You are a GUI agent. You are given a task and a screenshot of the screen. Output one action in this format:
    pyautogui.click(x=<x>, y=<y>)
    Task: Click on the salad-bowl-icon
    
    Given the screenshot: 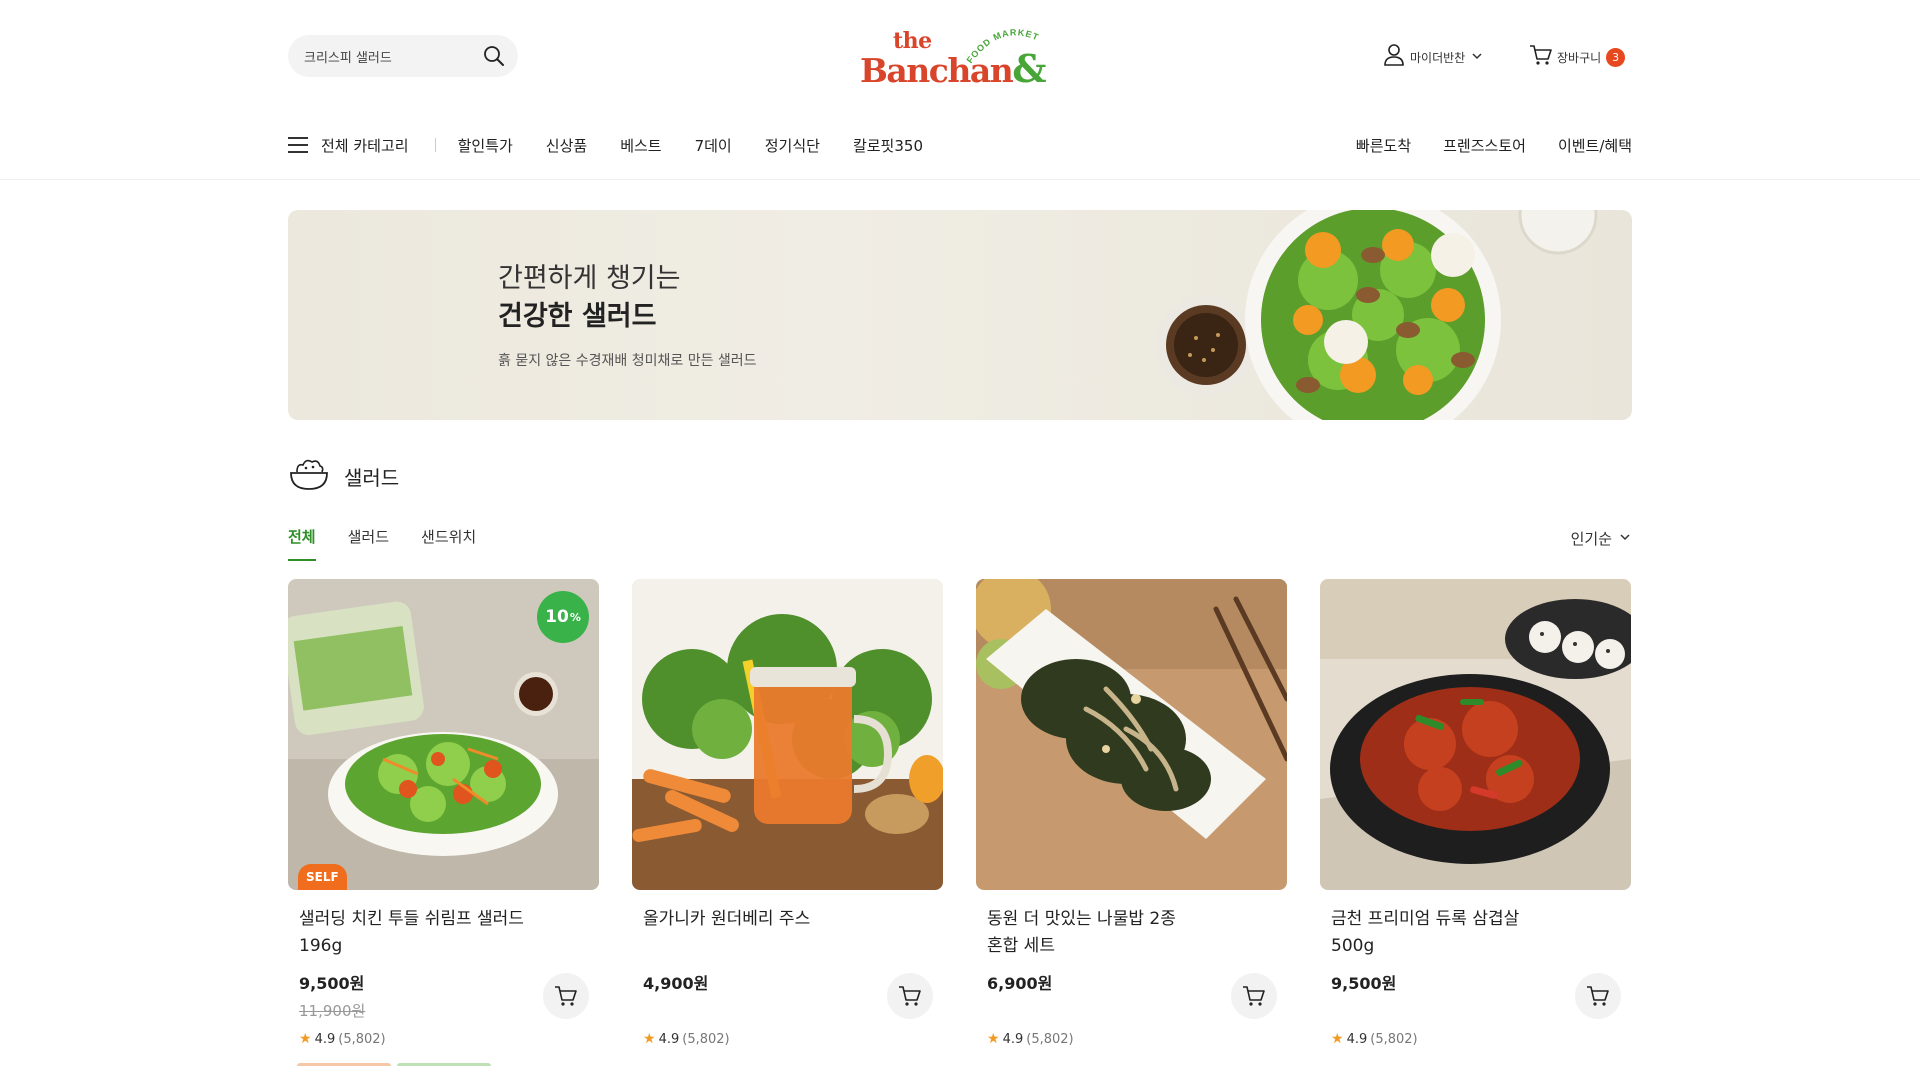 What is the action you would take?
    pyautogui.click(x=309, y=476)
    